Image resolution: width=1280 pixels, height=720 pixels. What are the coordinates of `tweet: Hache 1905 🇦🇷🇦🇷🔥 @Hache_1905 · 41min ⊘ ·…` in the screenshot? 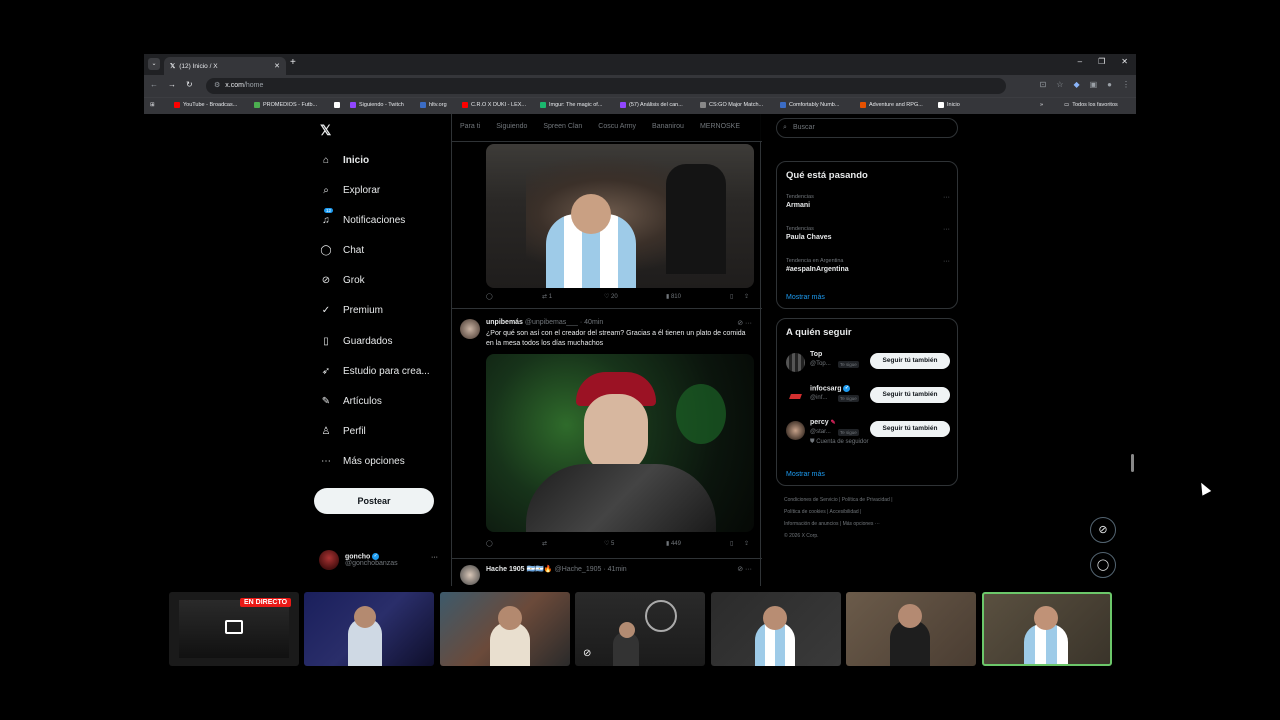 It's located at (607, 572).